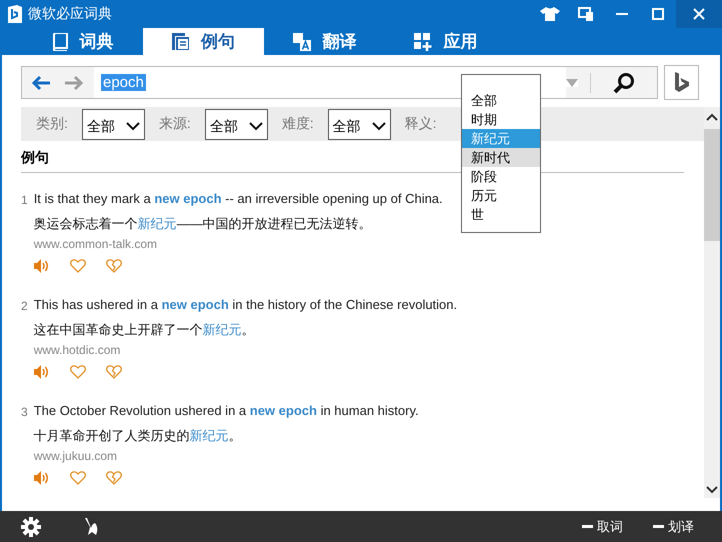 The width and height of the screenshot is (722, 542). I want to click on bing-logo-icon, so click(682, 83).